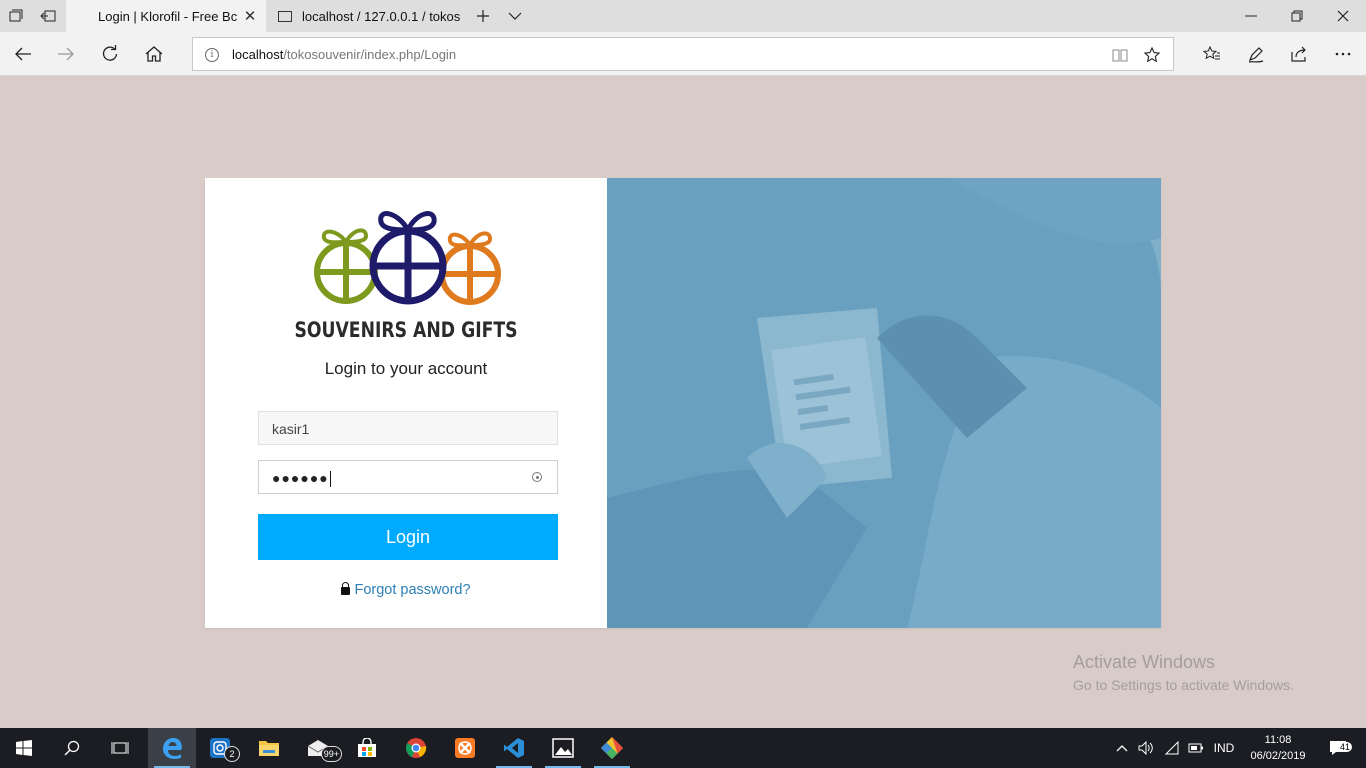 The image size is (1366, 768). Describe the element at coordinates (683, 748) in the screenshot. I see `taskbar: 2 99+ IND 11:08 06/02/2019 41` at that location.